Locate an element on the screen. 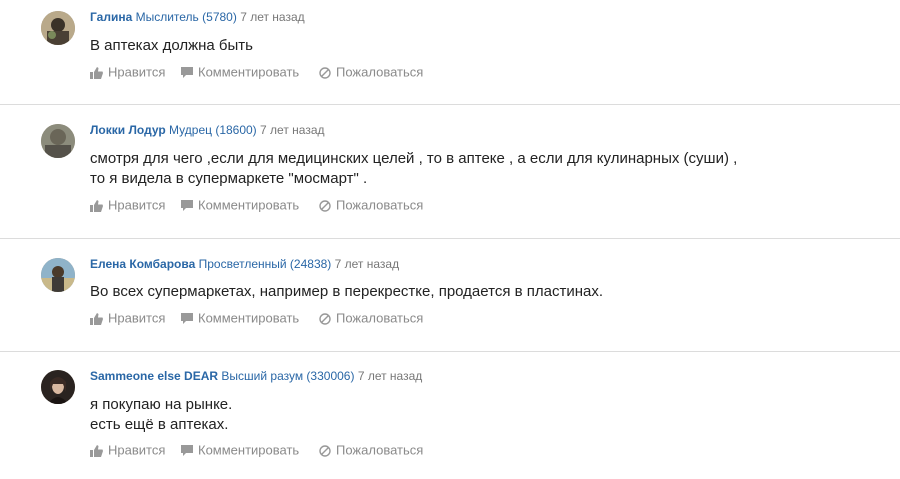 This screenshot has width=900, height=479. author-name: Галина is located at coordinates (111, 17).